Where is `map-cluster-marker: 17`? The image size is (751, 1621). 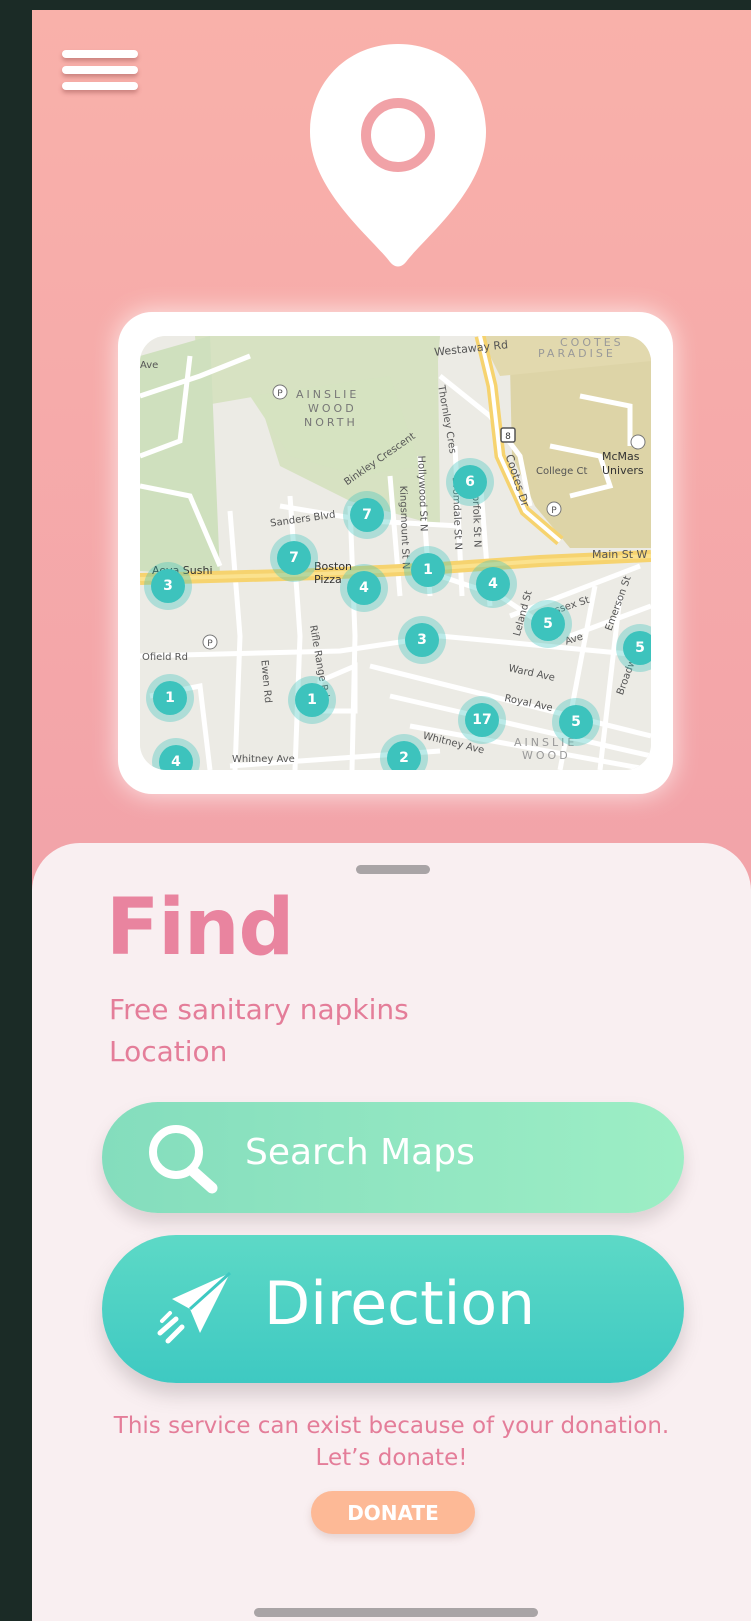
map-cluster-marker: 17 is located at coordinates (482, 720).